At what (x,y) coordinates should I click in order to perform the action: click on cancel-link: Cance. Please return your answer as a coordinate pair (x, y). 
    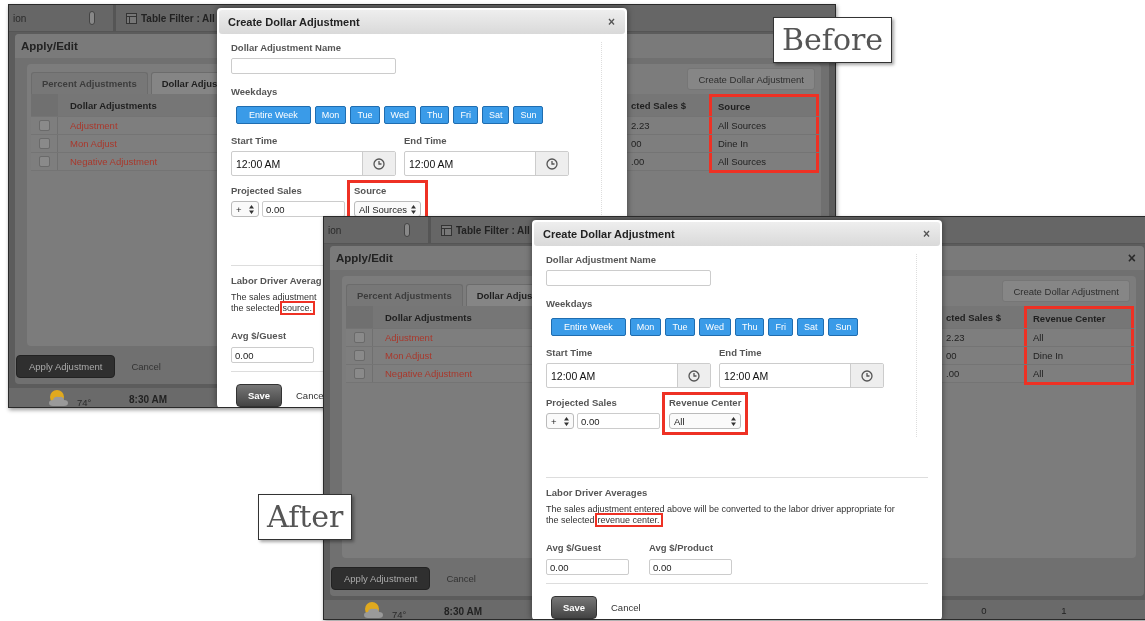
    Looking at the image, I should click on (310, 395).